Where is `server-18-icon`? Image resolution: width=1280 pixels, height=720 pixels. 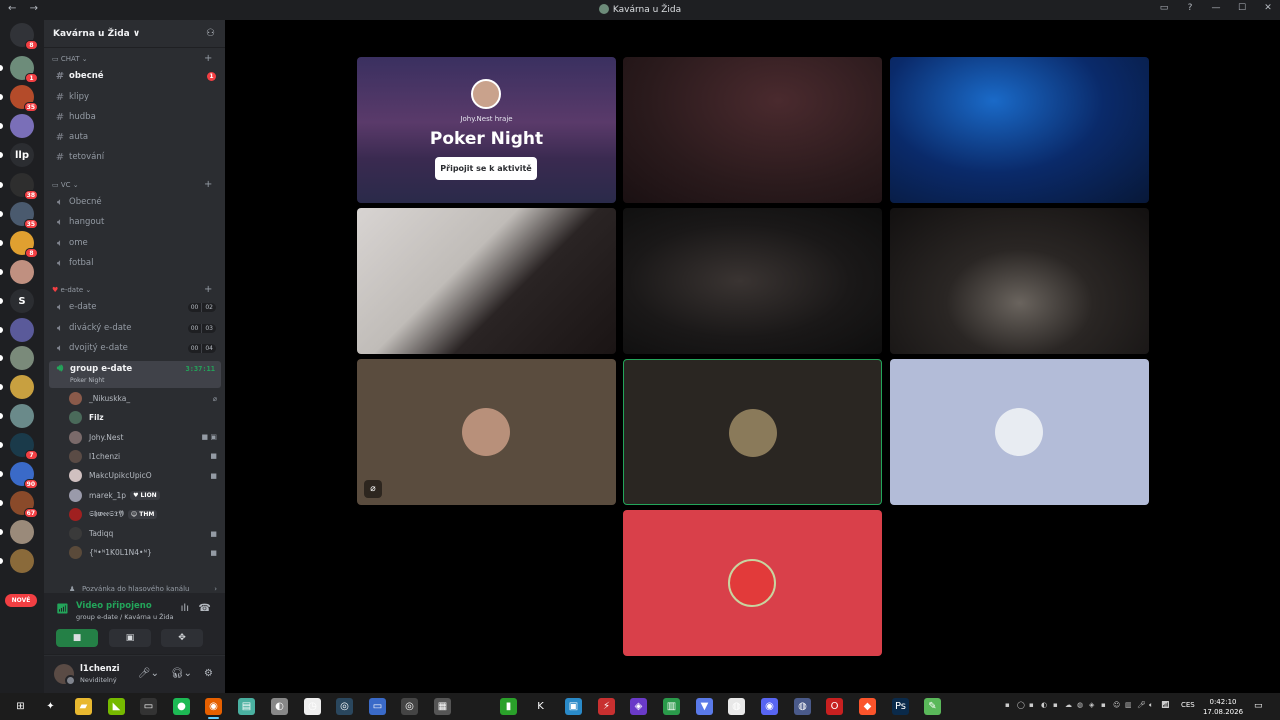 server-18-icon is located at coordinates (22, 561).